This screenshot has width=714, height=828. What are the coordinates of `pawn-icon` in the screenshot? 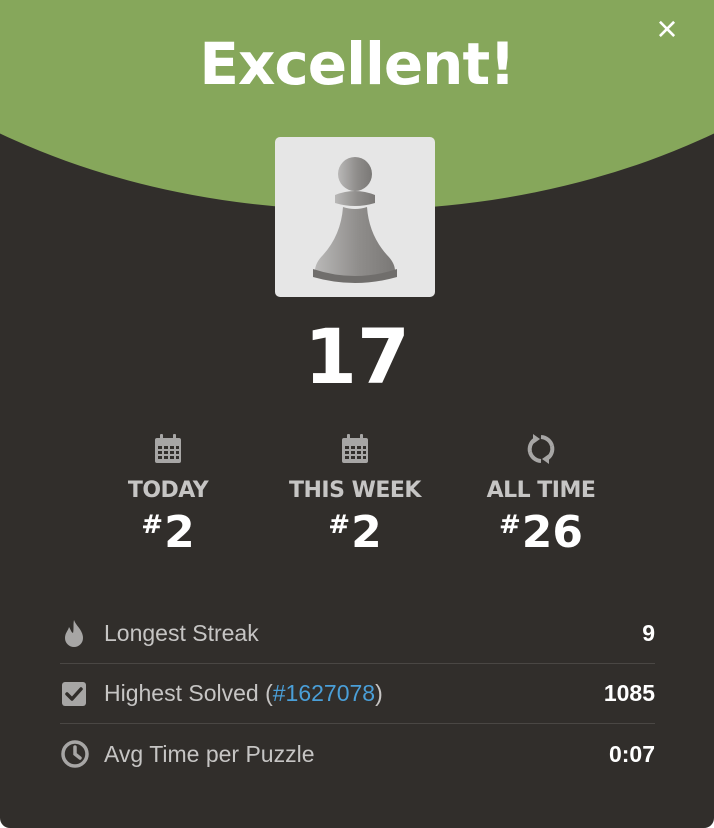 It's located at (355, 220).